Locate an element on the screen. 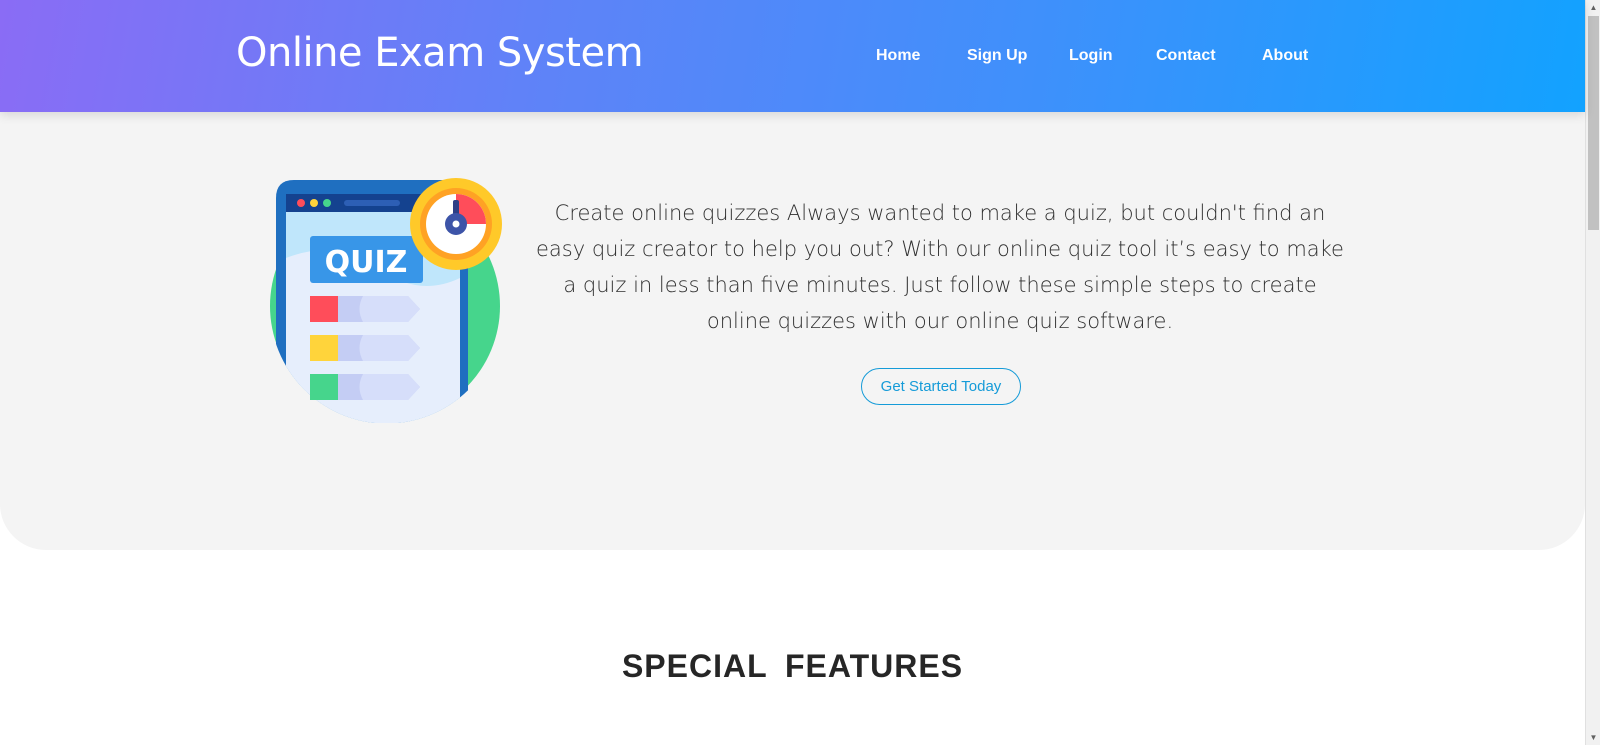  brand-title: Online Exam System is located at coordinates (440, 53).